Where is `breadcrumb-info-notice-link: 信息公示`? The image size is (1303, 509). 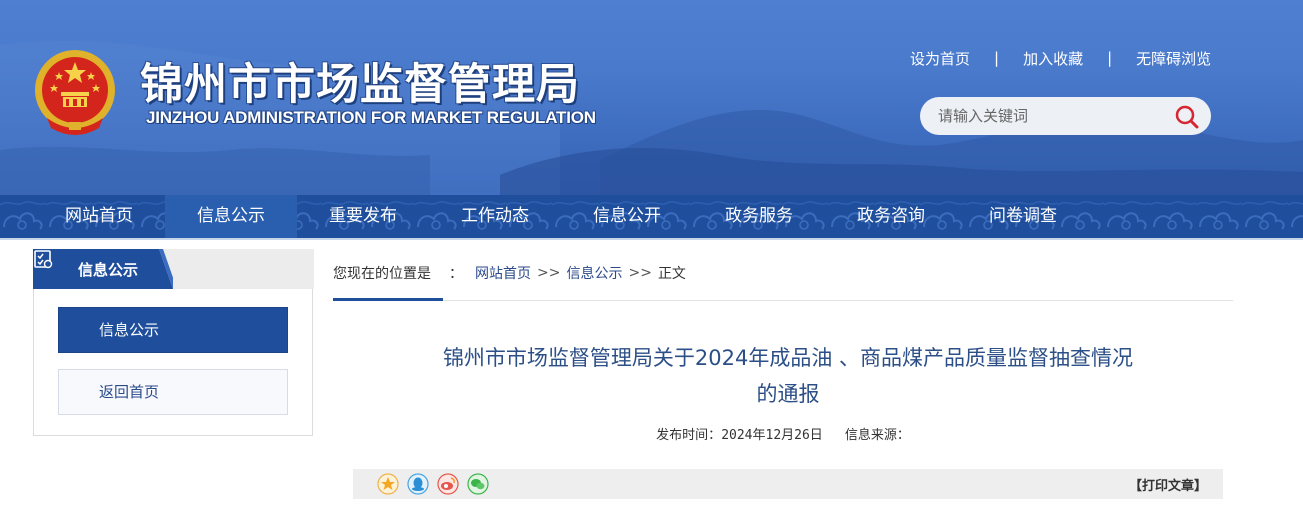 breadcrumb-info-notice-link: 信息公示 is located at coordinates (594, 273).